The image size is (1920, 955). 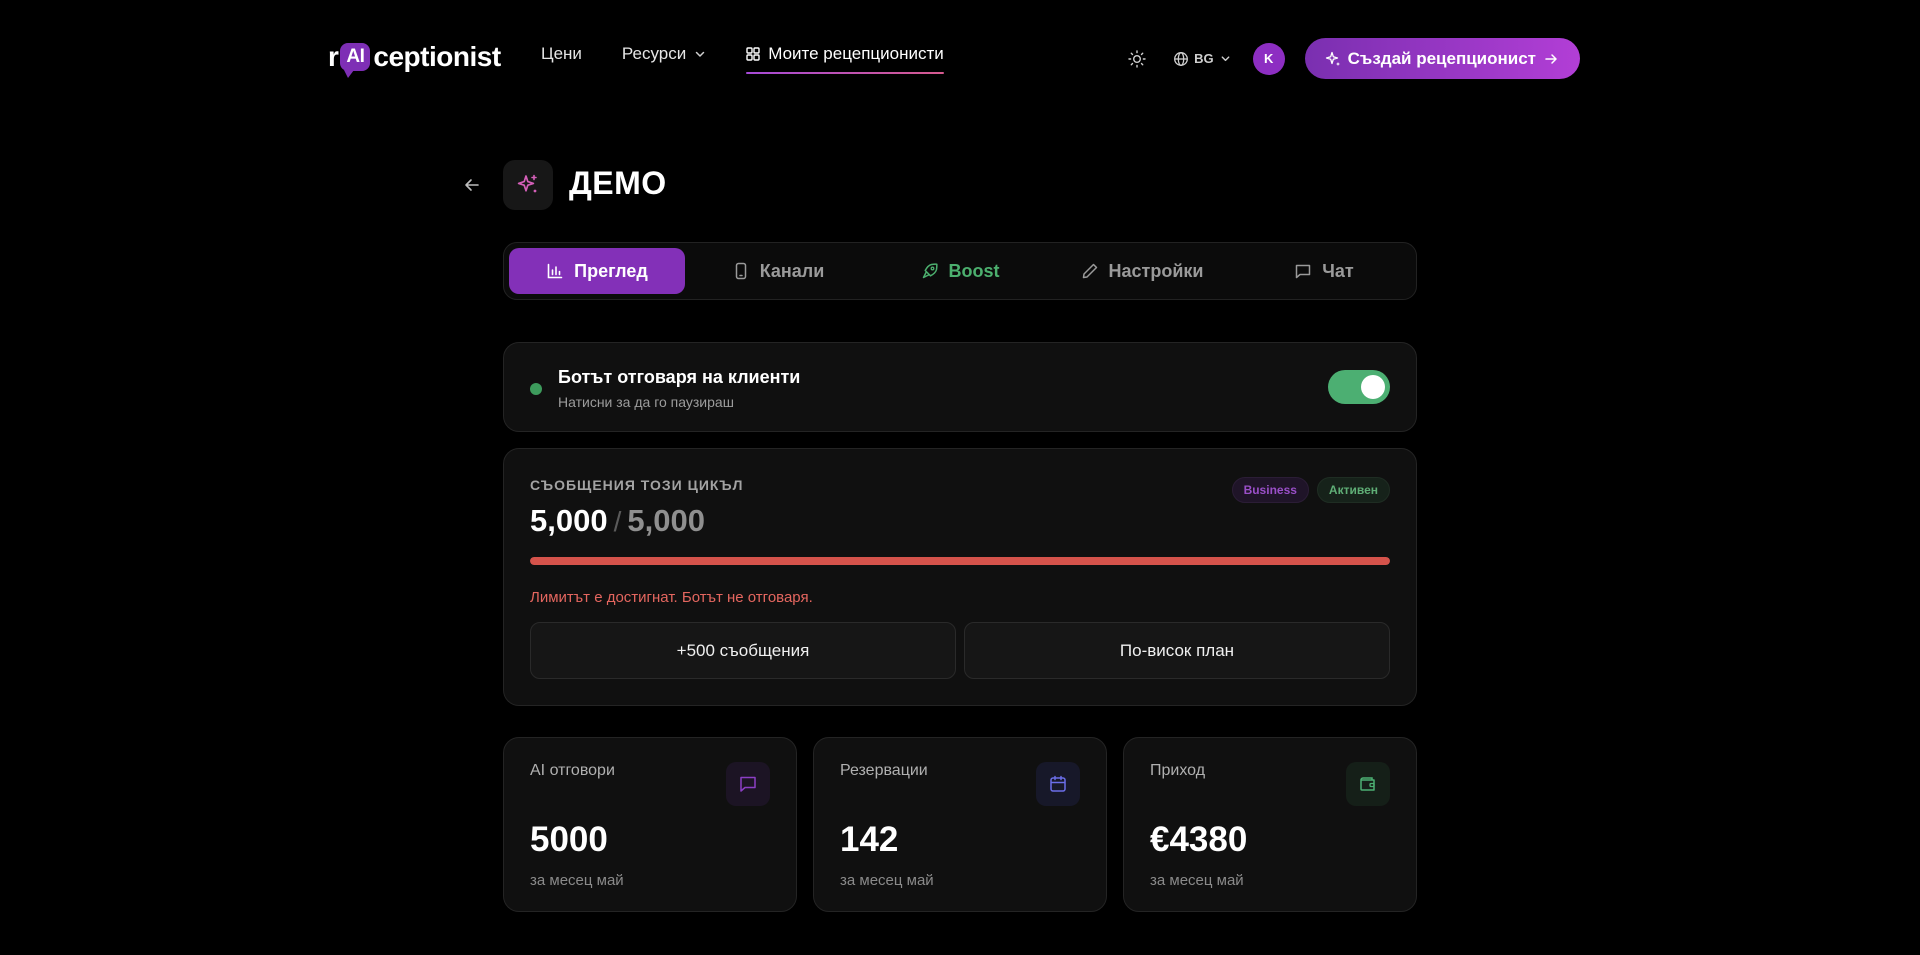 I want to click on chat-icon, so click(x=1303, y=271).